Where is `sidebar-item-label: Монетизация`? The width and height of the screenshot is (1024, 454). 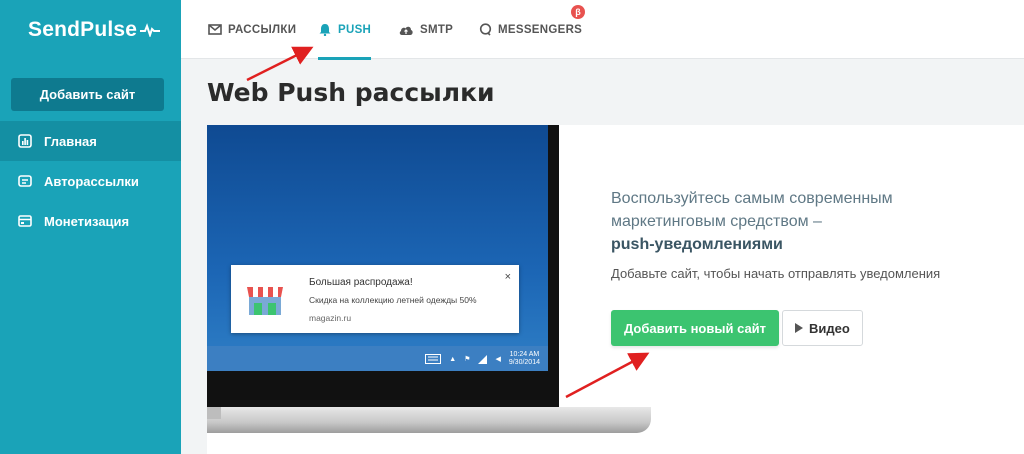
sidebar-item-label: Монетизация is located at coordinates (87, 221).